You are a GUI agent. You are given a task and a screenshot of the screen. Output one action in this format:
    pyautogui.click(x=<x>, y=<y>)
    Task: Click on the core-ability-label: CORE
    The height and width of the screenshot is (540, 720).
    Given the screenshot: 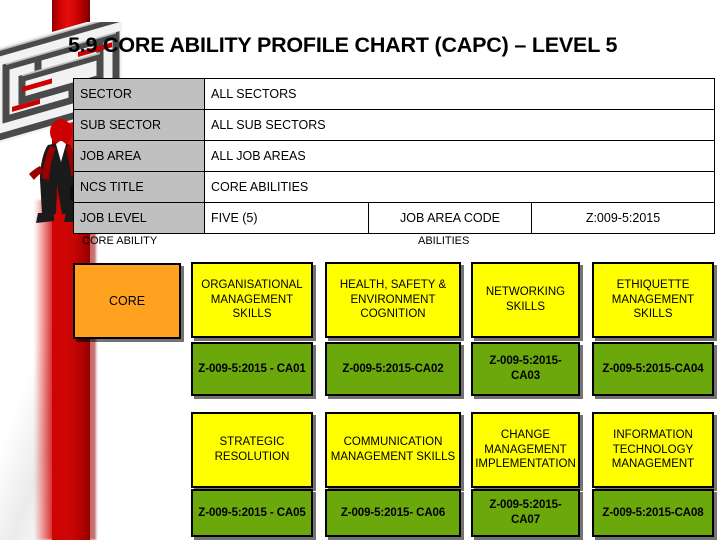 What is the action you would take?
    pyautogui.click(x=127, y=301)
    